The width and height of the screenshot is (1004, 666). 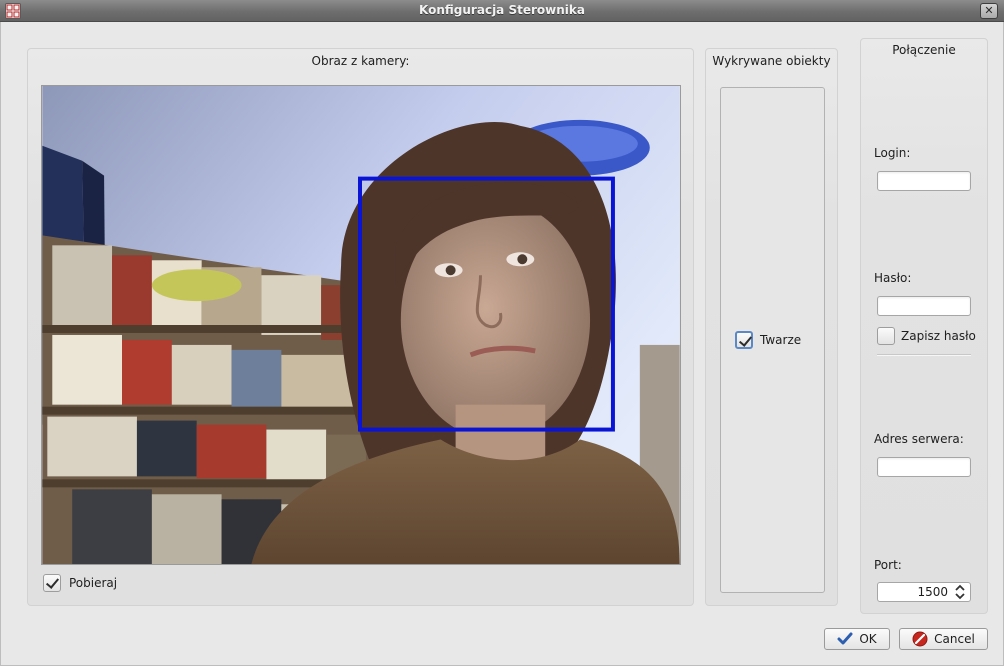 I want to click on ok-button: OK, so click(x=857, y=639).